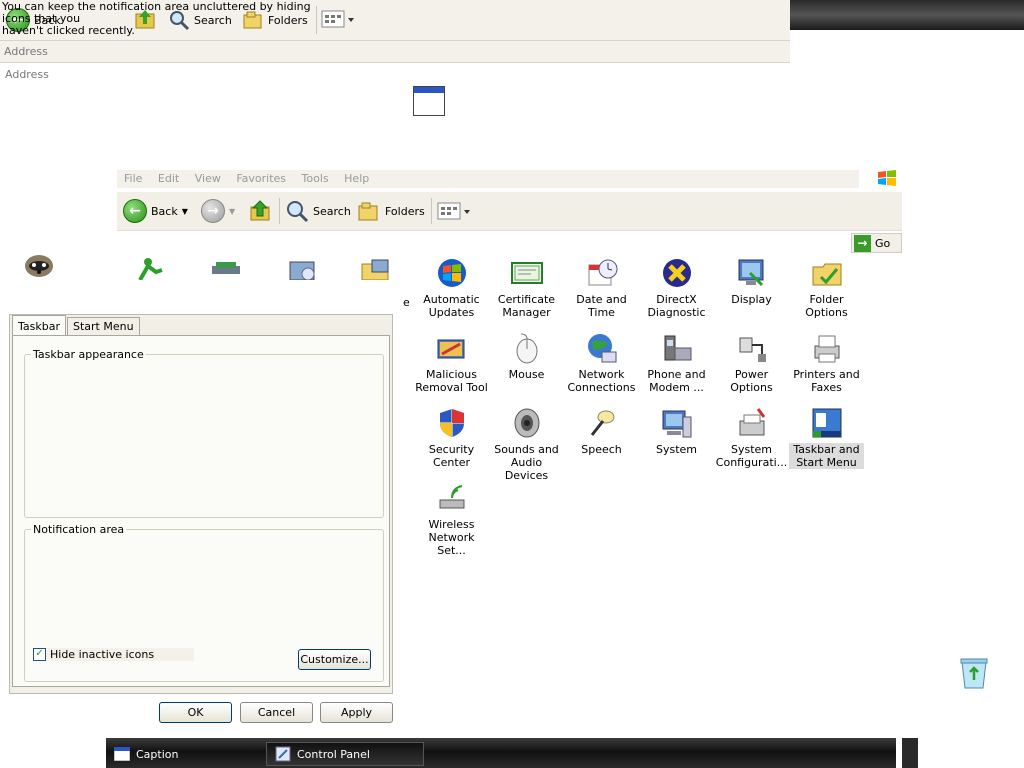  I want to click on recycle-bin-icon, so click(974, 673).